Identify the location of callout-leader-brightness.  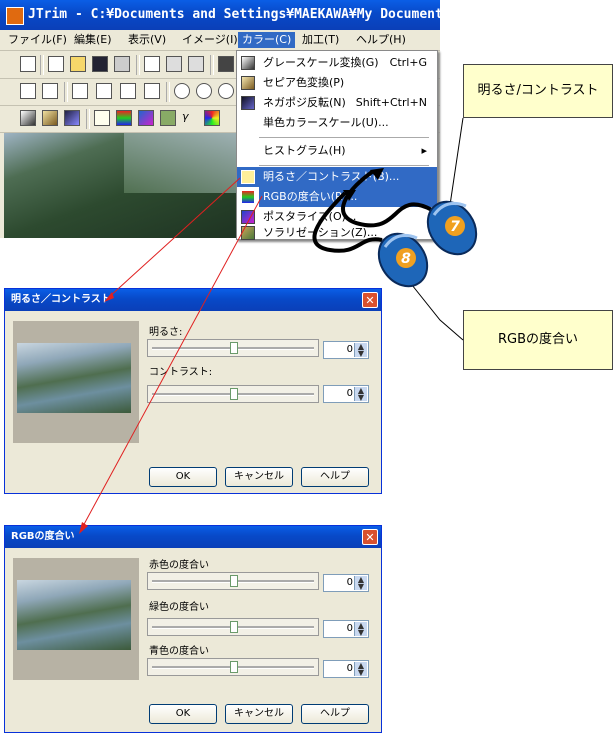
(456, 161).